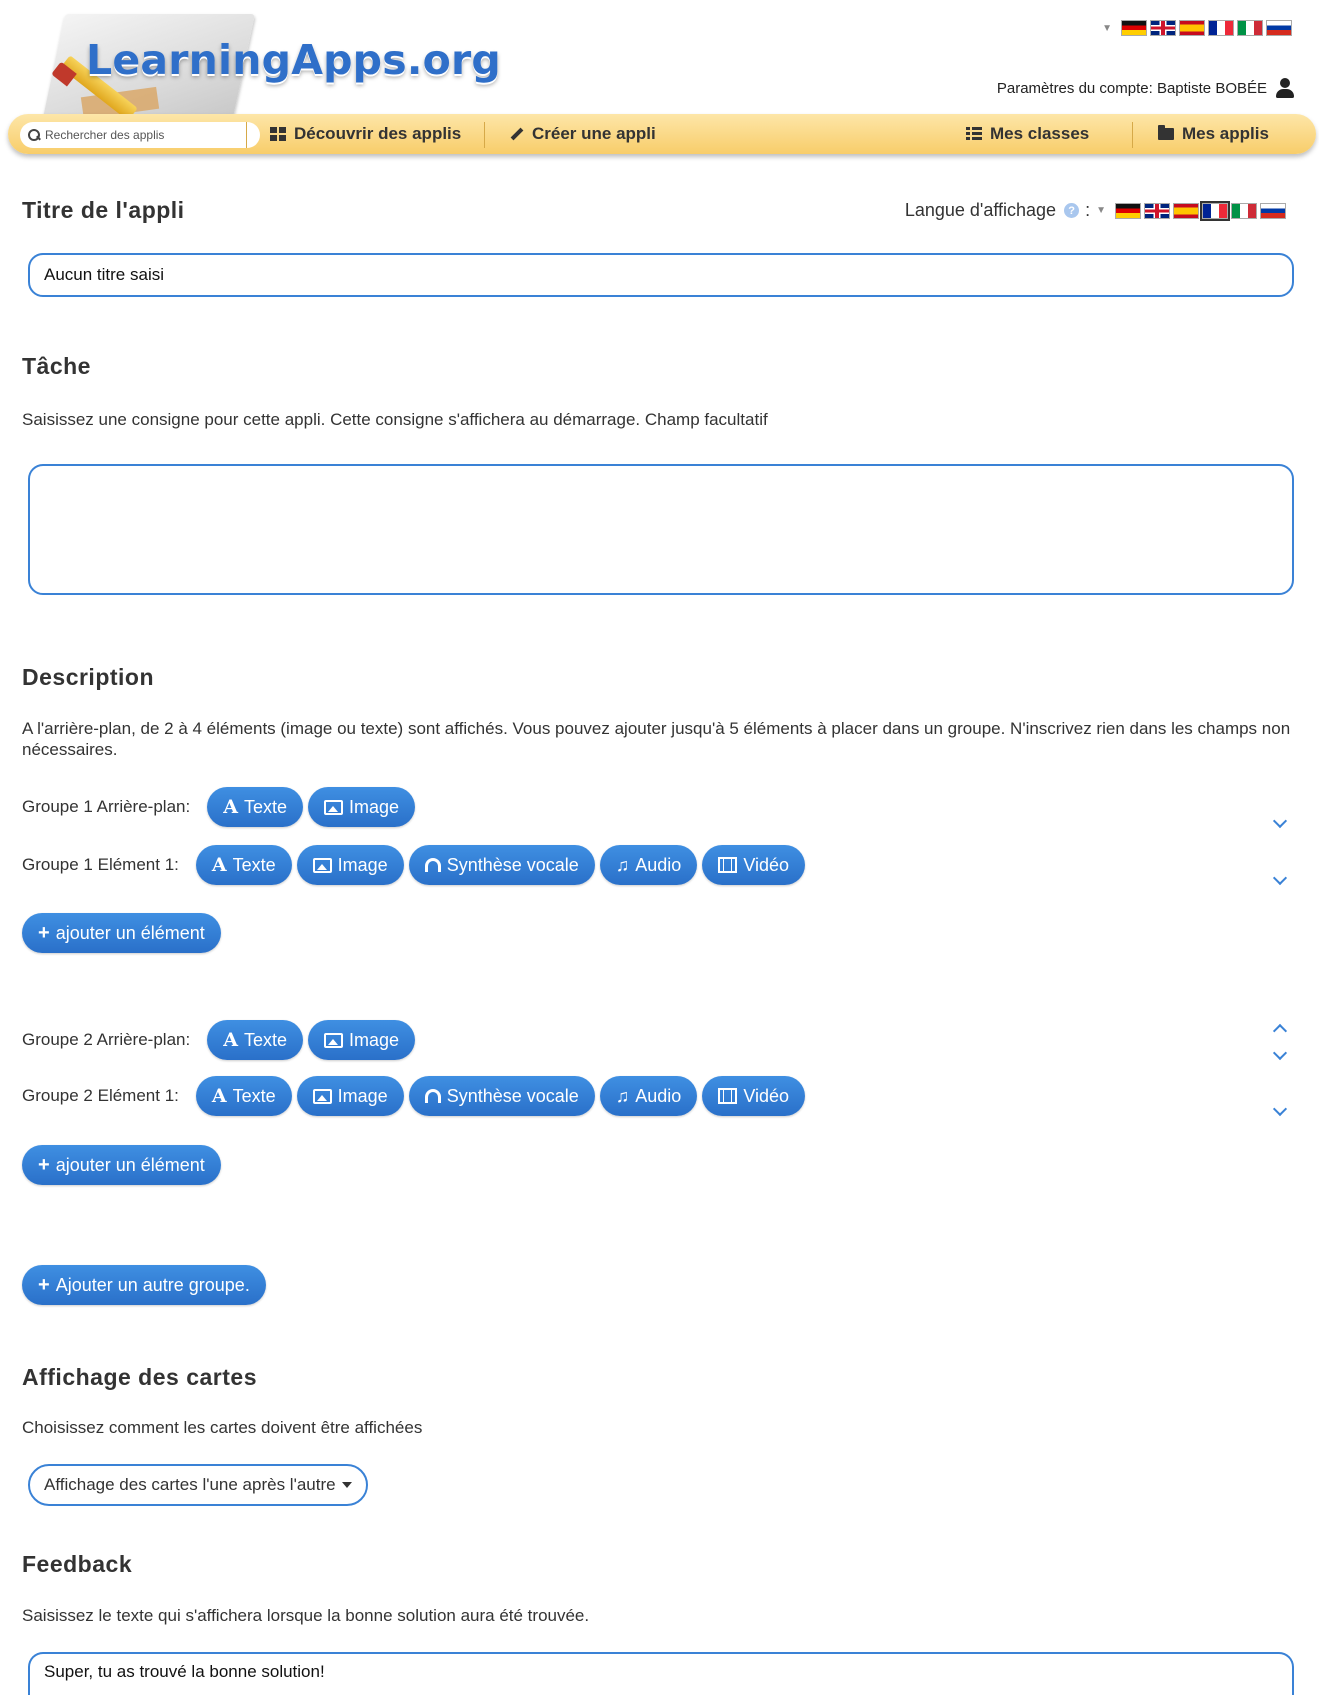 This screenshot has width=1319, height=1695. I want to click on feedback-field, so click(661, 1673).